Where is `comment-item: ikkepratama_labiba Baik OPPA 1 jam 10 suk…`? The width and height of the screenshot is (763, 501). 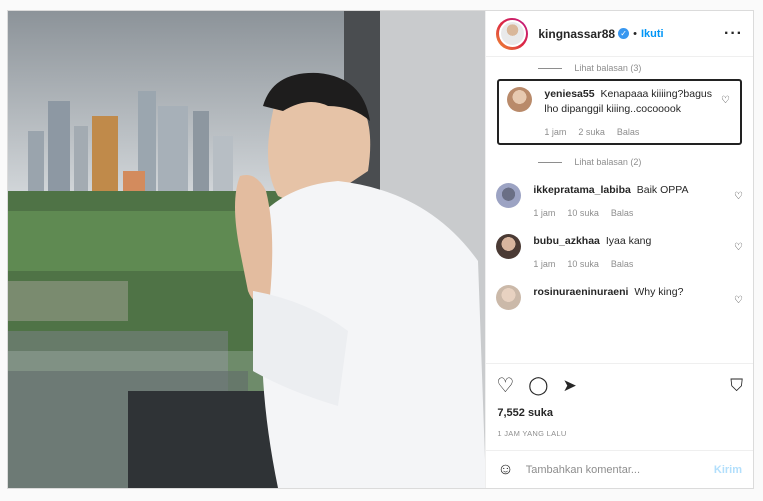 comment-item: ikkepratama_labiba Baik OPPA 1 jam 10 suk… is located at coordinates (619, 200).